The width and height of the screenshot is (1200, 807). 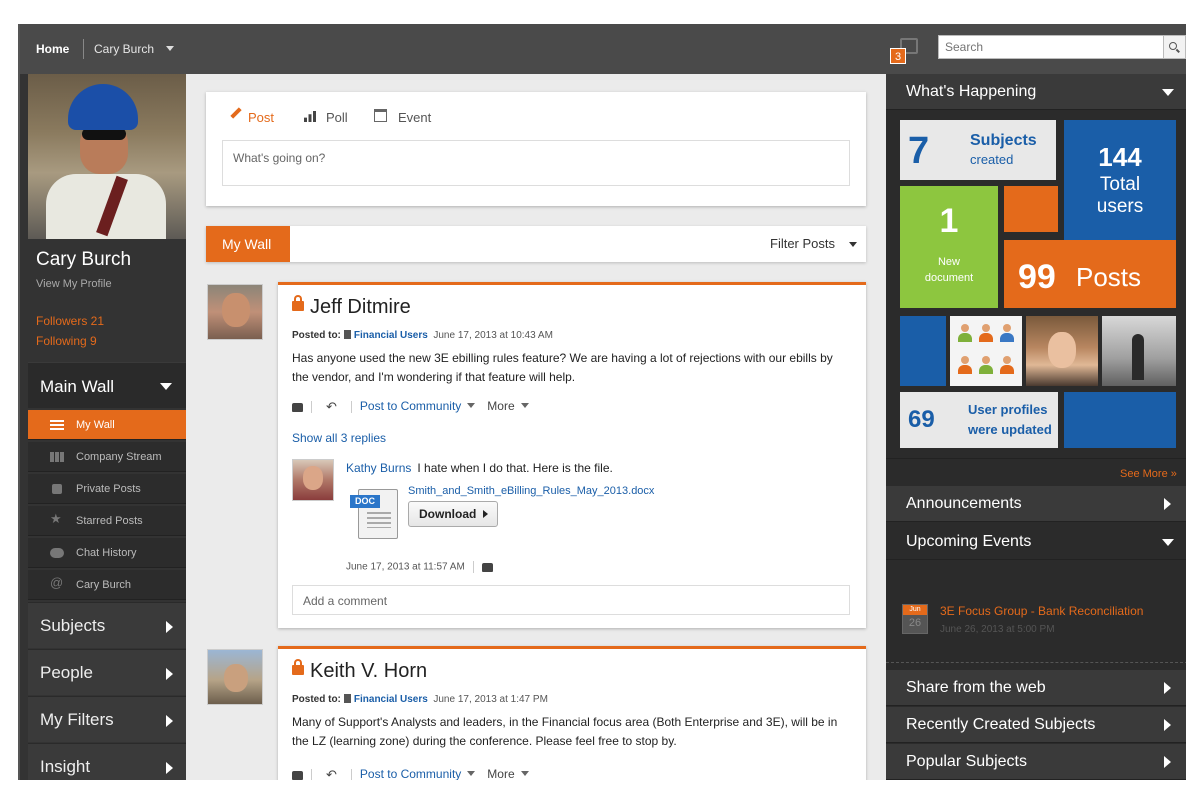 I want to click on main-wall-nav: Main Wall, so click(x=107, y=385).